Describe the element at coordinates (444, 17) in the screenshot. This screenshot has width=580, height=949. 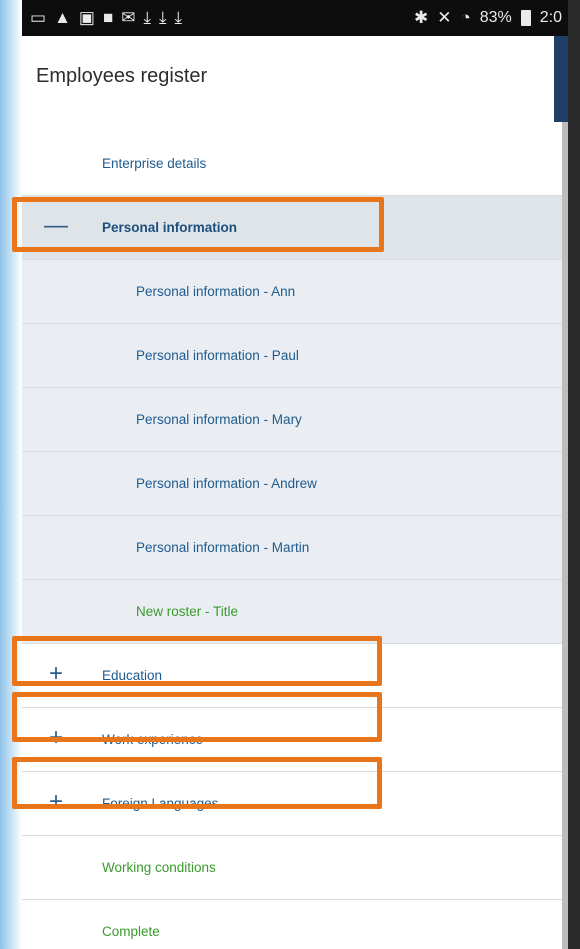
I see `mute-icon: ✕` at that location.